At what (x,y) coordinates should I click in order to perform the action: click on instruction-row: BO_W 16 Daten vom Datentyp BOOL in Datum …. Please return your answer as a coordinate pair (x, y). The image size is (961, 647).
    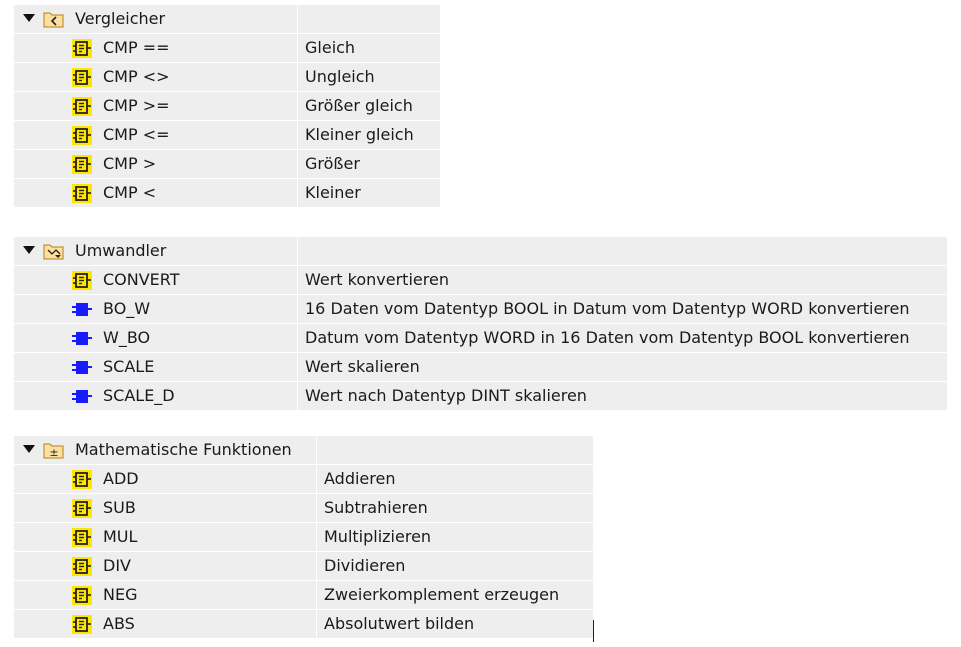
    Looking at the image, I should click on (480, 309).